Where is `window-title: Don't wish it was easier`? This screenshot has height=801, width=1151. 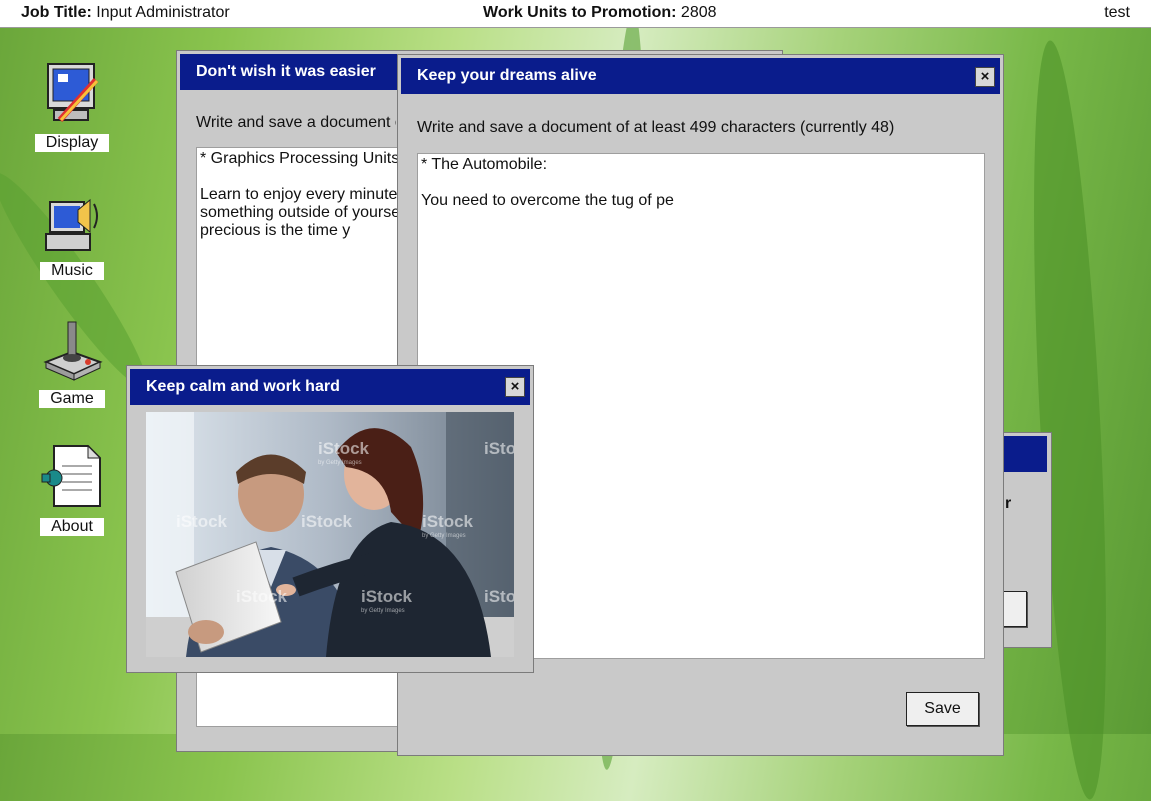 window-title: Don't wish it was easier is located at coordinates (286, 71).